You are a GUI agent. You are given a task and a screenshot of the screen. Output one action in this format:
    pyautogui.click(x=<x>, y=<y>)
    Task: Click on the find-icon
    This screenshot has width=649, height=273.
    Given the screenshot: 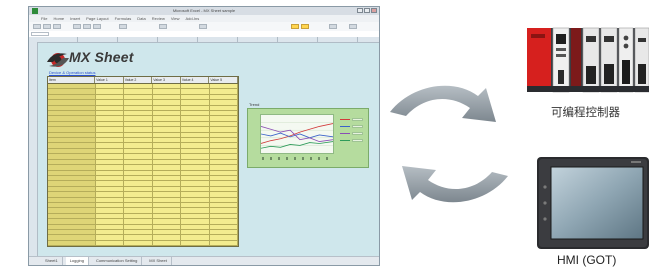 What is the action you would take?
    pyautogui.click(x=353, y=26)
    